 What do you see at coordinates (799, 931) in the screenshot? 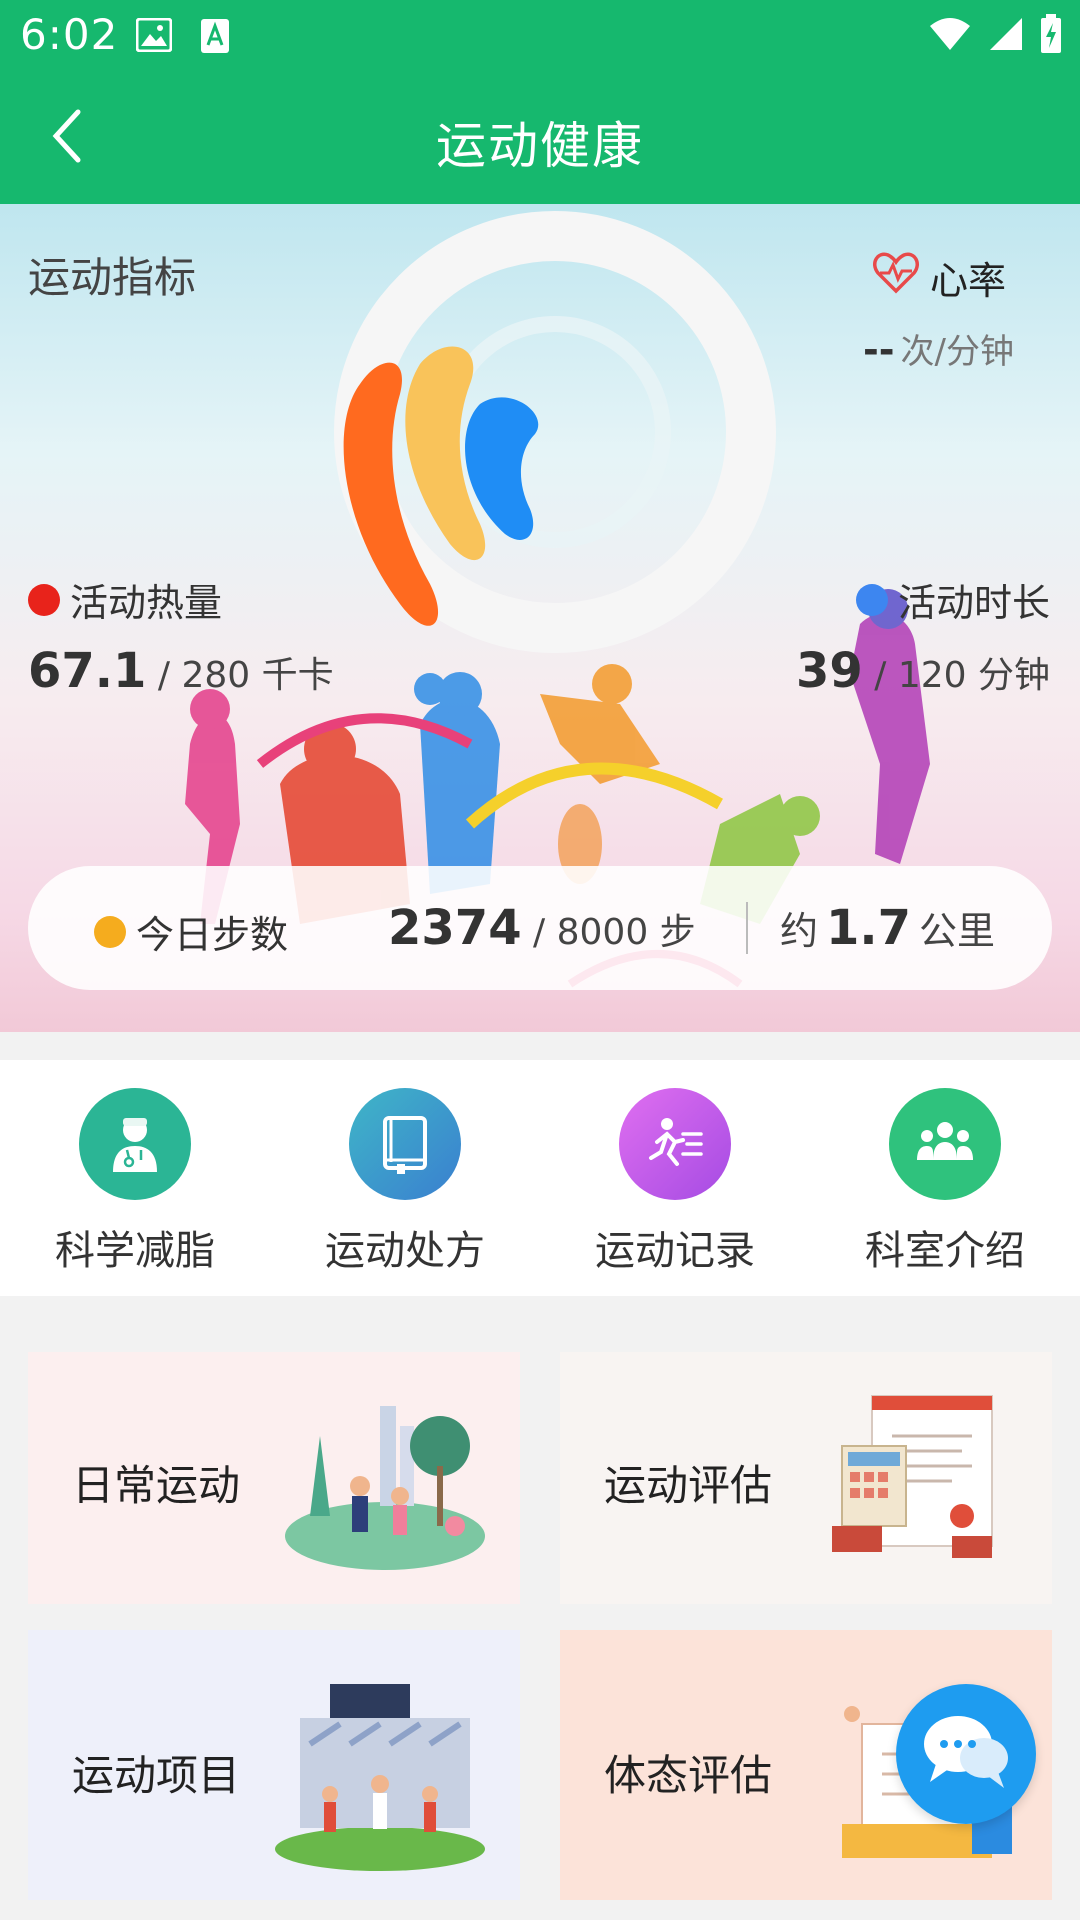
I see `distance-prefix: 约` at bounding box center [799, 931].